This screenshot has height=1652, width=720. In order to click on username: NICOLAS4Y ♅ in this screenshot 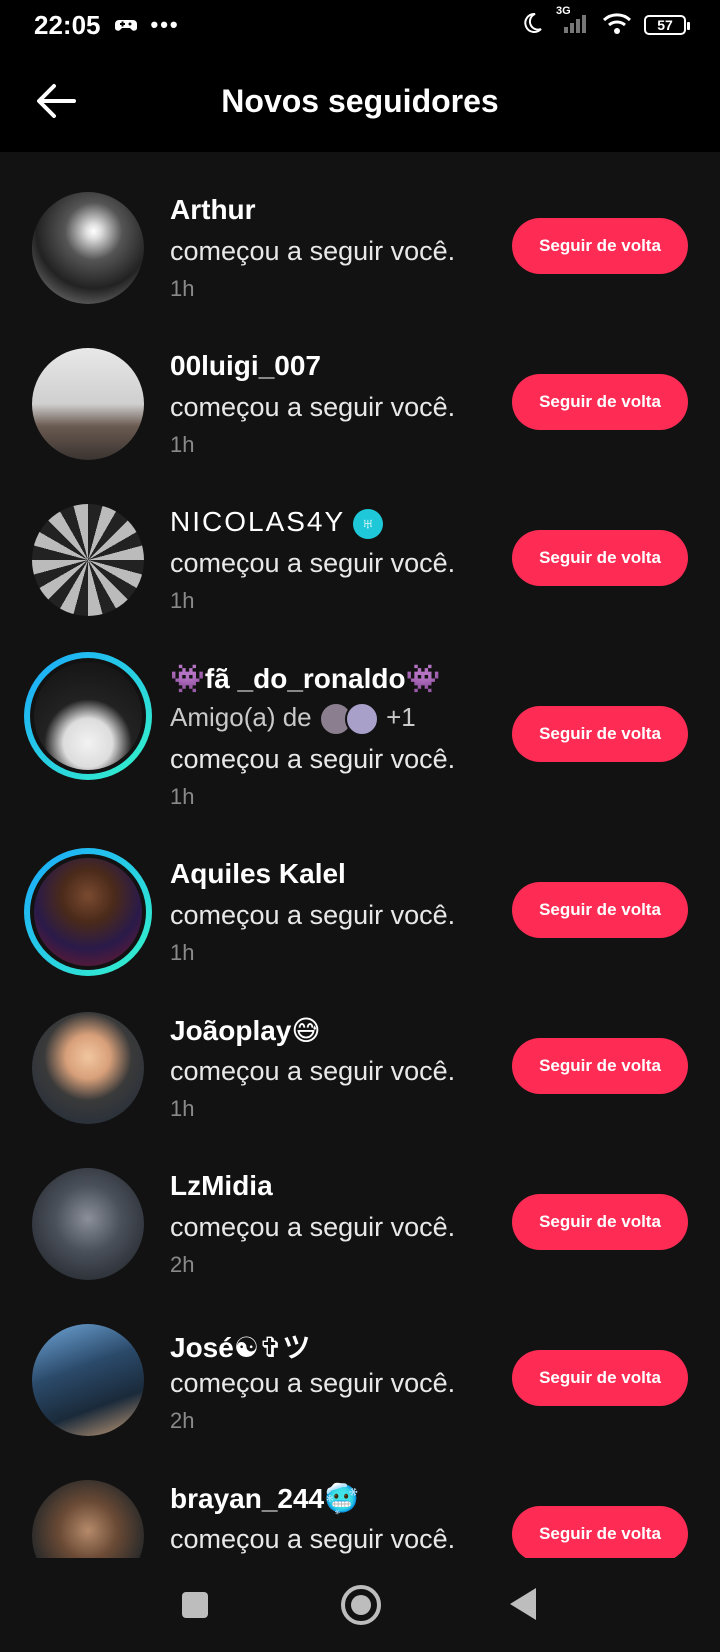, I will do `click(276, 522)`.